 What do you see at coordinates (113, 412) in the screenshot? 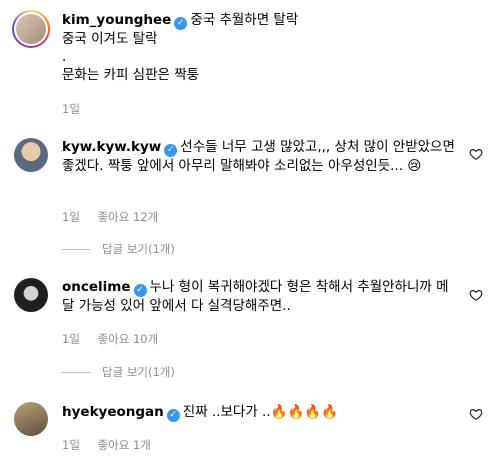
I see `username: hyekyeongan` at bounding box center [113, 412].